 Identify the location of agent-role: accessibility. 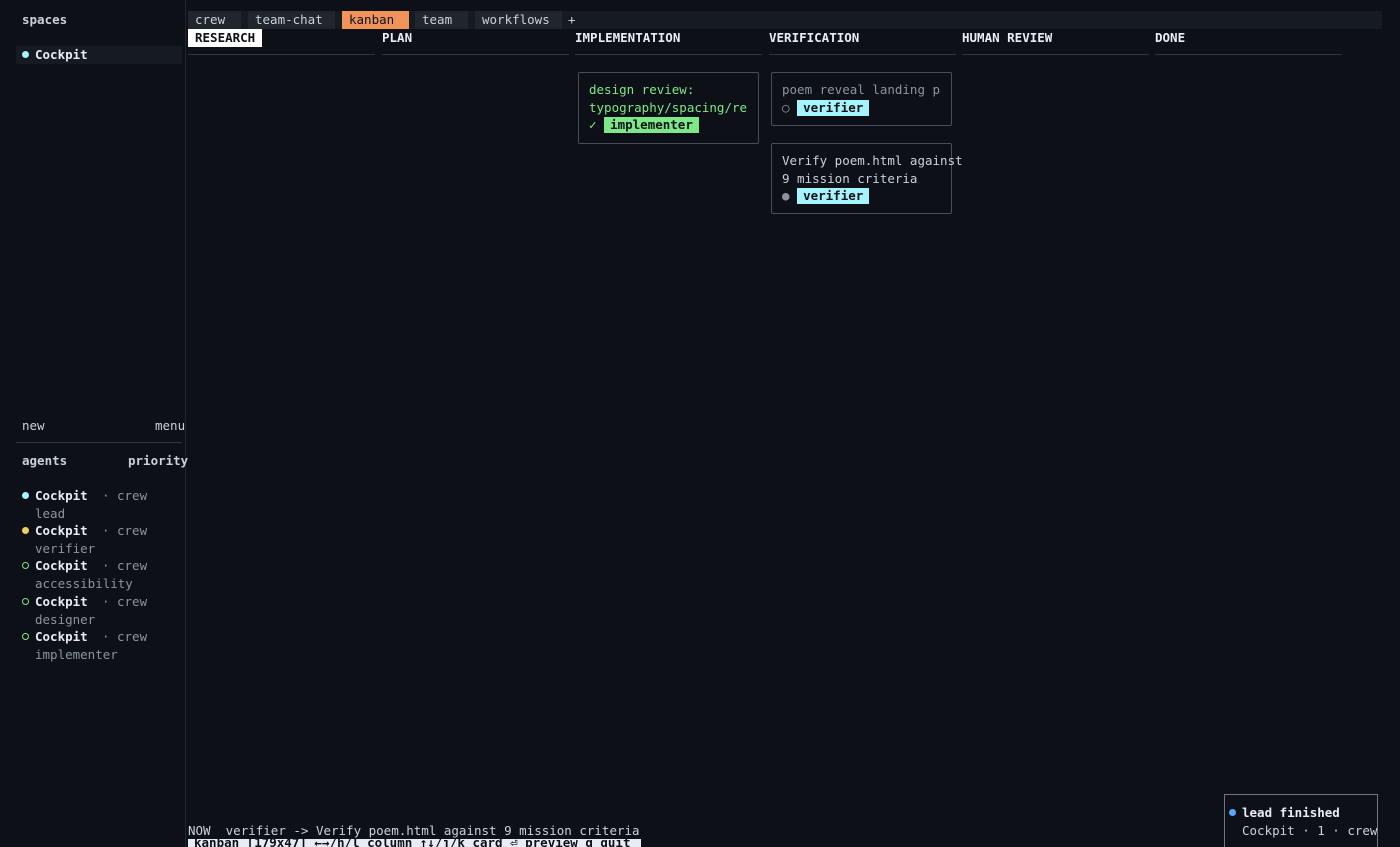
(84, 583).